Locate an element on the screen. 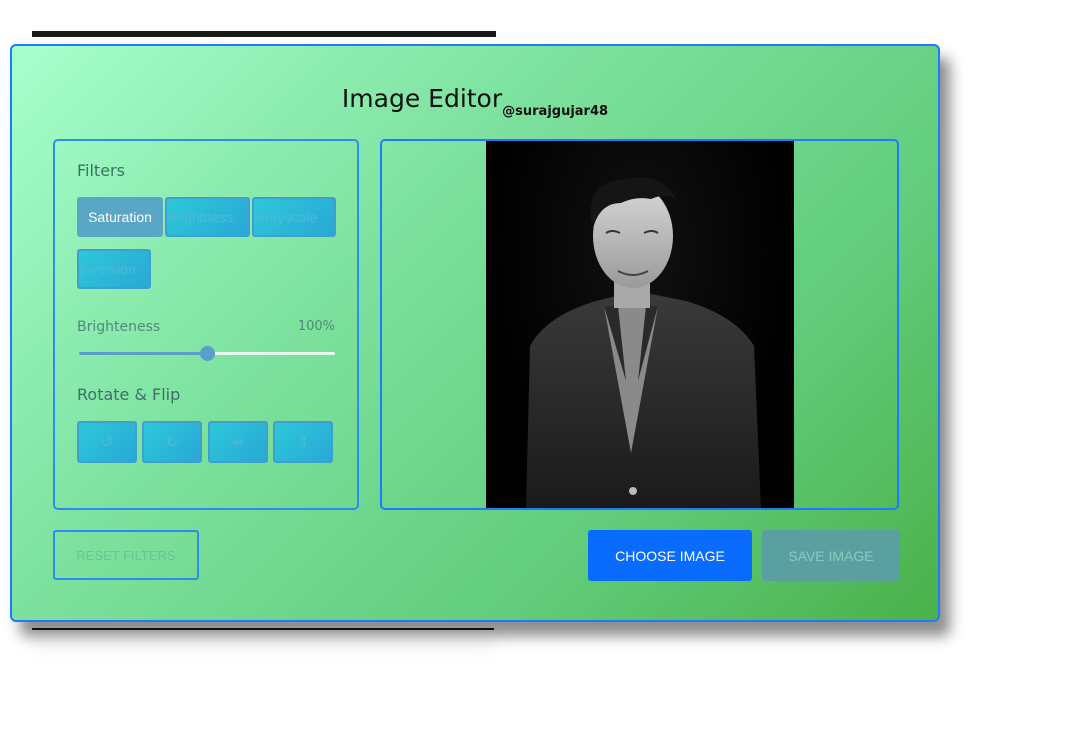  rotate-left-icon: ↺ is located at coordinates (107, 442).